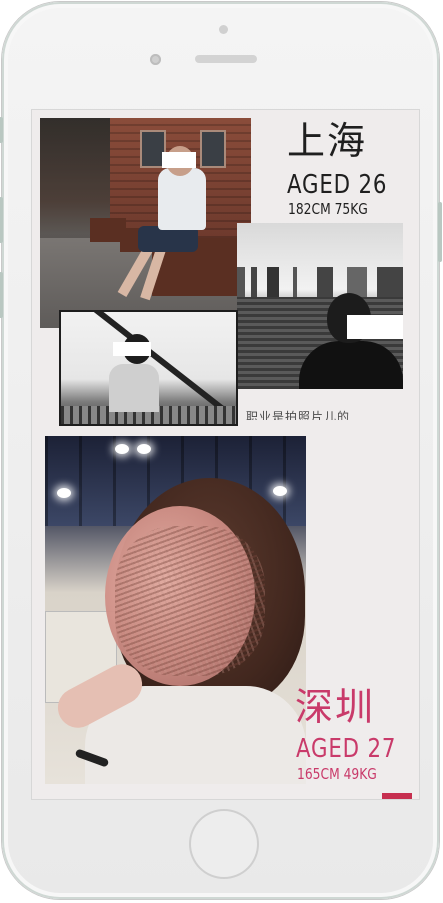 This screenshot has width=443, height=903. I want to click on profile-1-age: AGED 26, so click(337, 185).